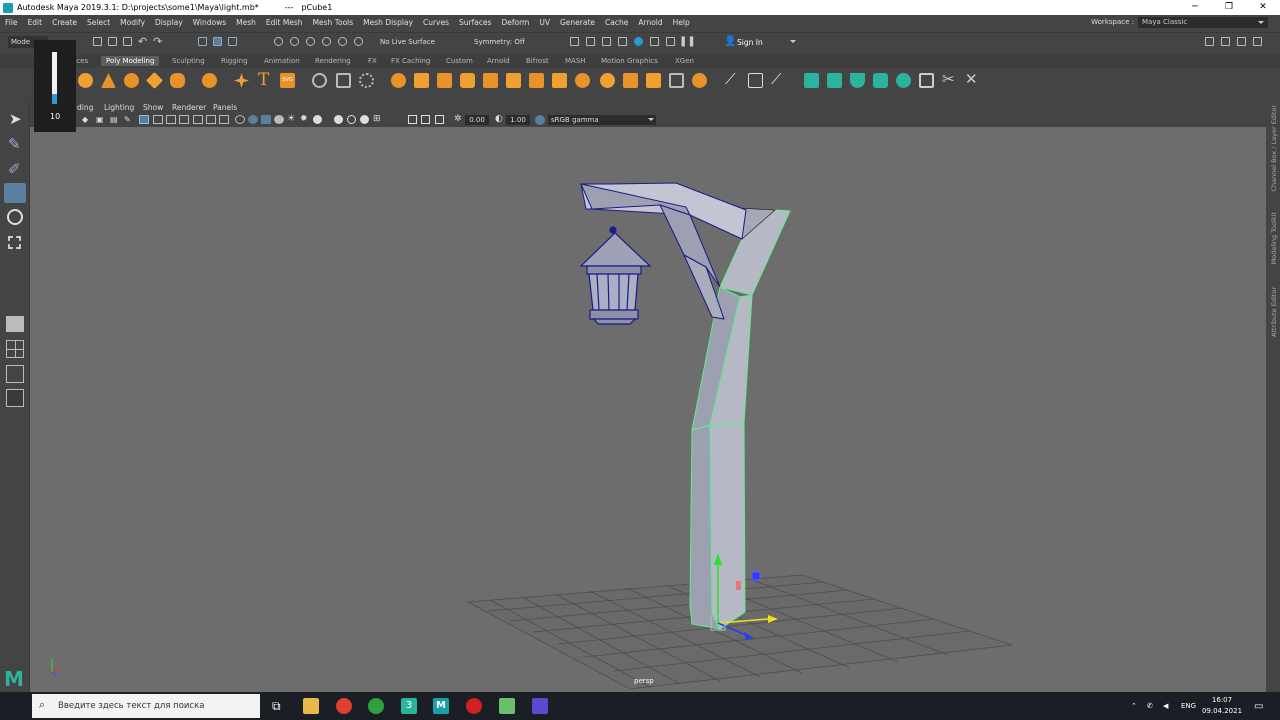 This screenshot has height=720, width=1280. What do you see at coordinates (278, 41) in the screenshot?
I see `snap-grid-icon` at bounding box center [278, 41].